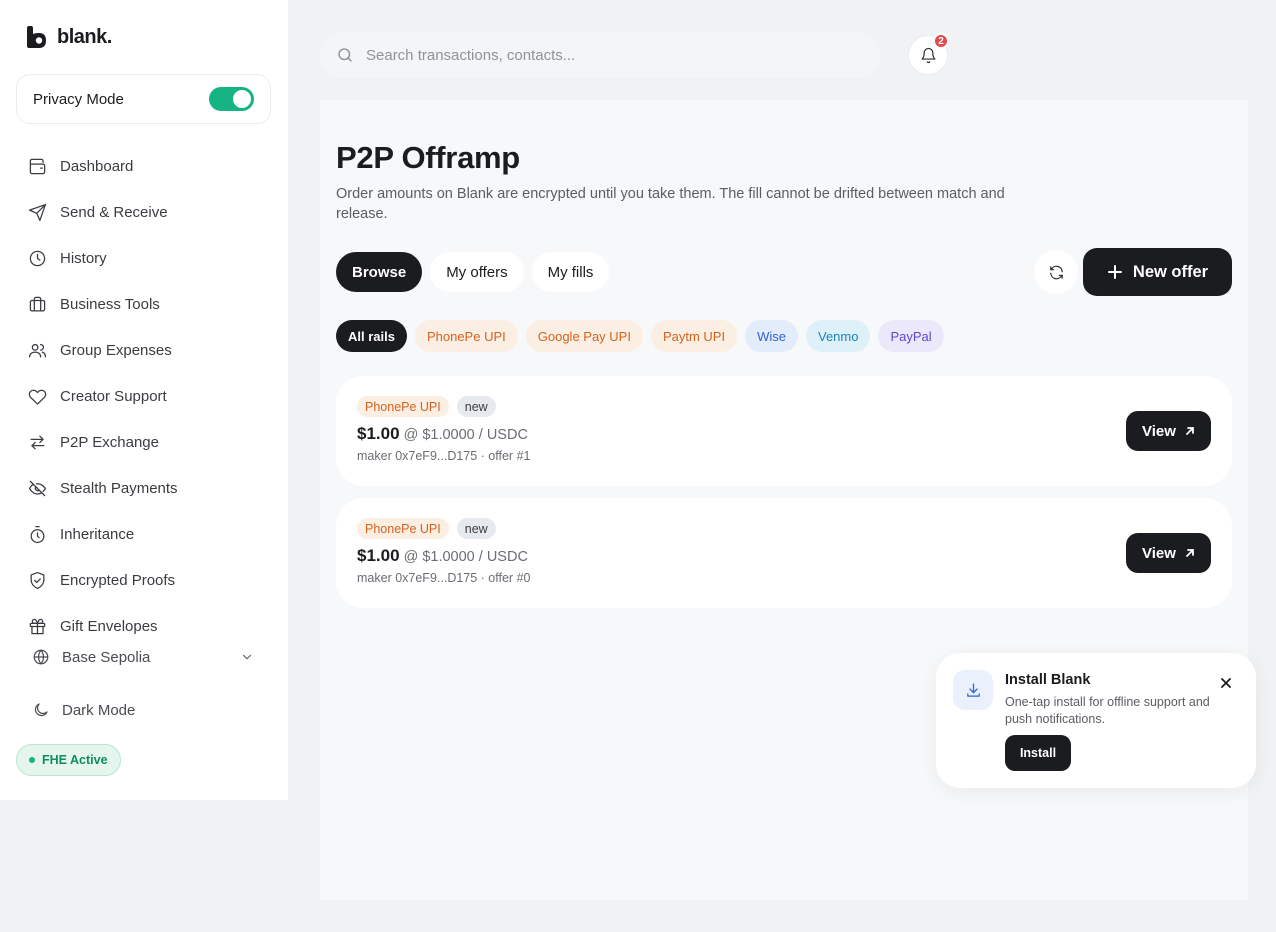 This screenshot has width=1276, height=932. Describe the element at coordinates (941, 41) in the screenshot. I see `notification-count-badge: 2` at that location.